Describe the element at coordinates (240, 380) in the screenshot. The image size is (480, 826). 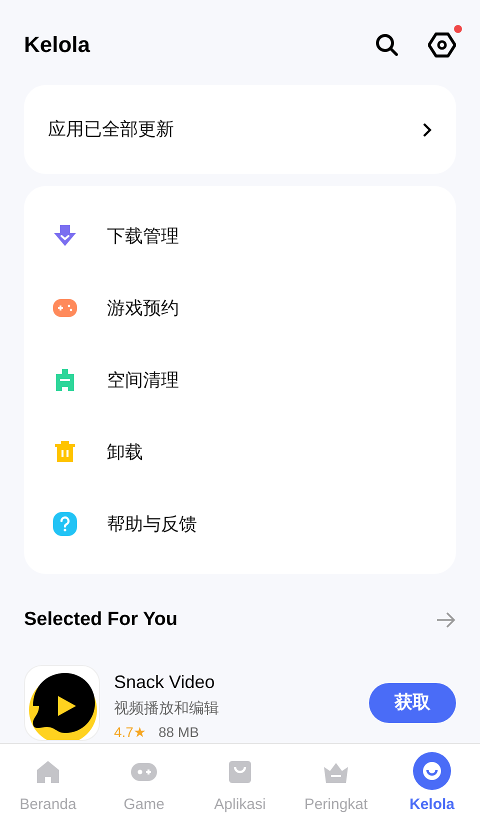
I see `menu-item: 空间清理` at that location.